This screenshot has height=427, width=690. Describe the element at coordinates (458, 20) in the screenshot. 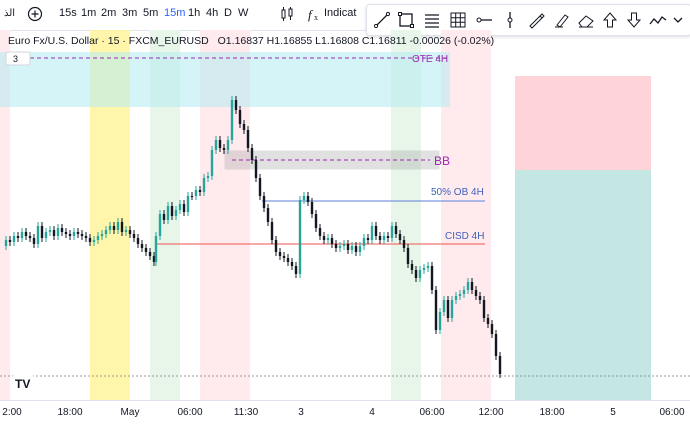

I see `grid-tool-icon` at that location.